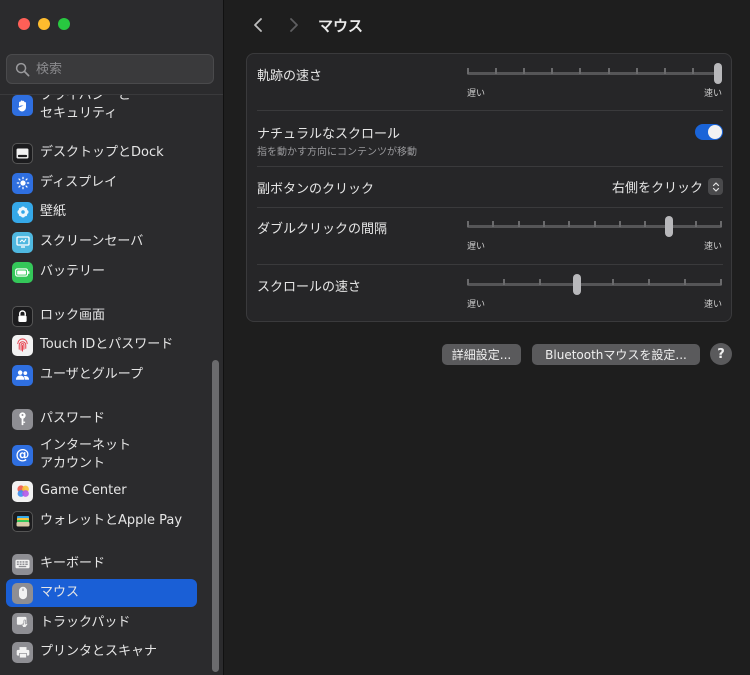 This screenshot has height=675, width=750. I want to click on printer-icon, so click(22, 652).